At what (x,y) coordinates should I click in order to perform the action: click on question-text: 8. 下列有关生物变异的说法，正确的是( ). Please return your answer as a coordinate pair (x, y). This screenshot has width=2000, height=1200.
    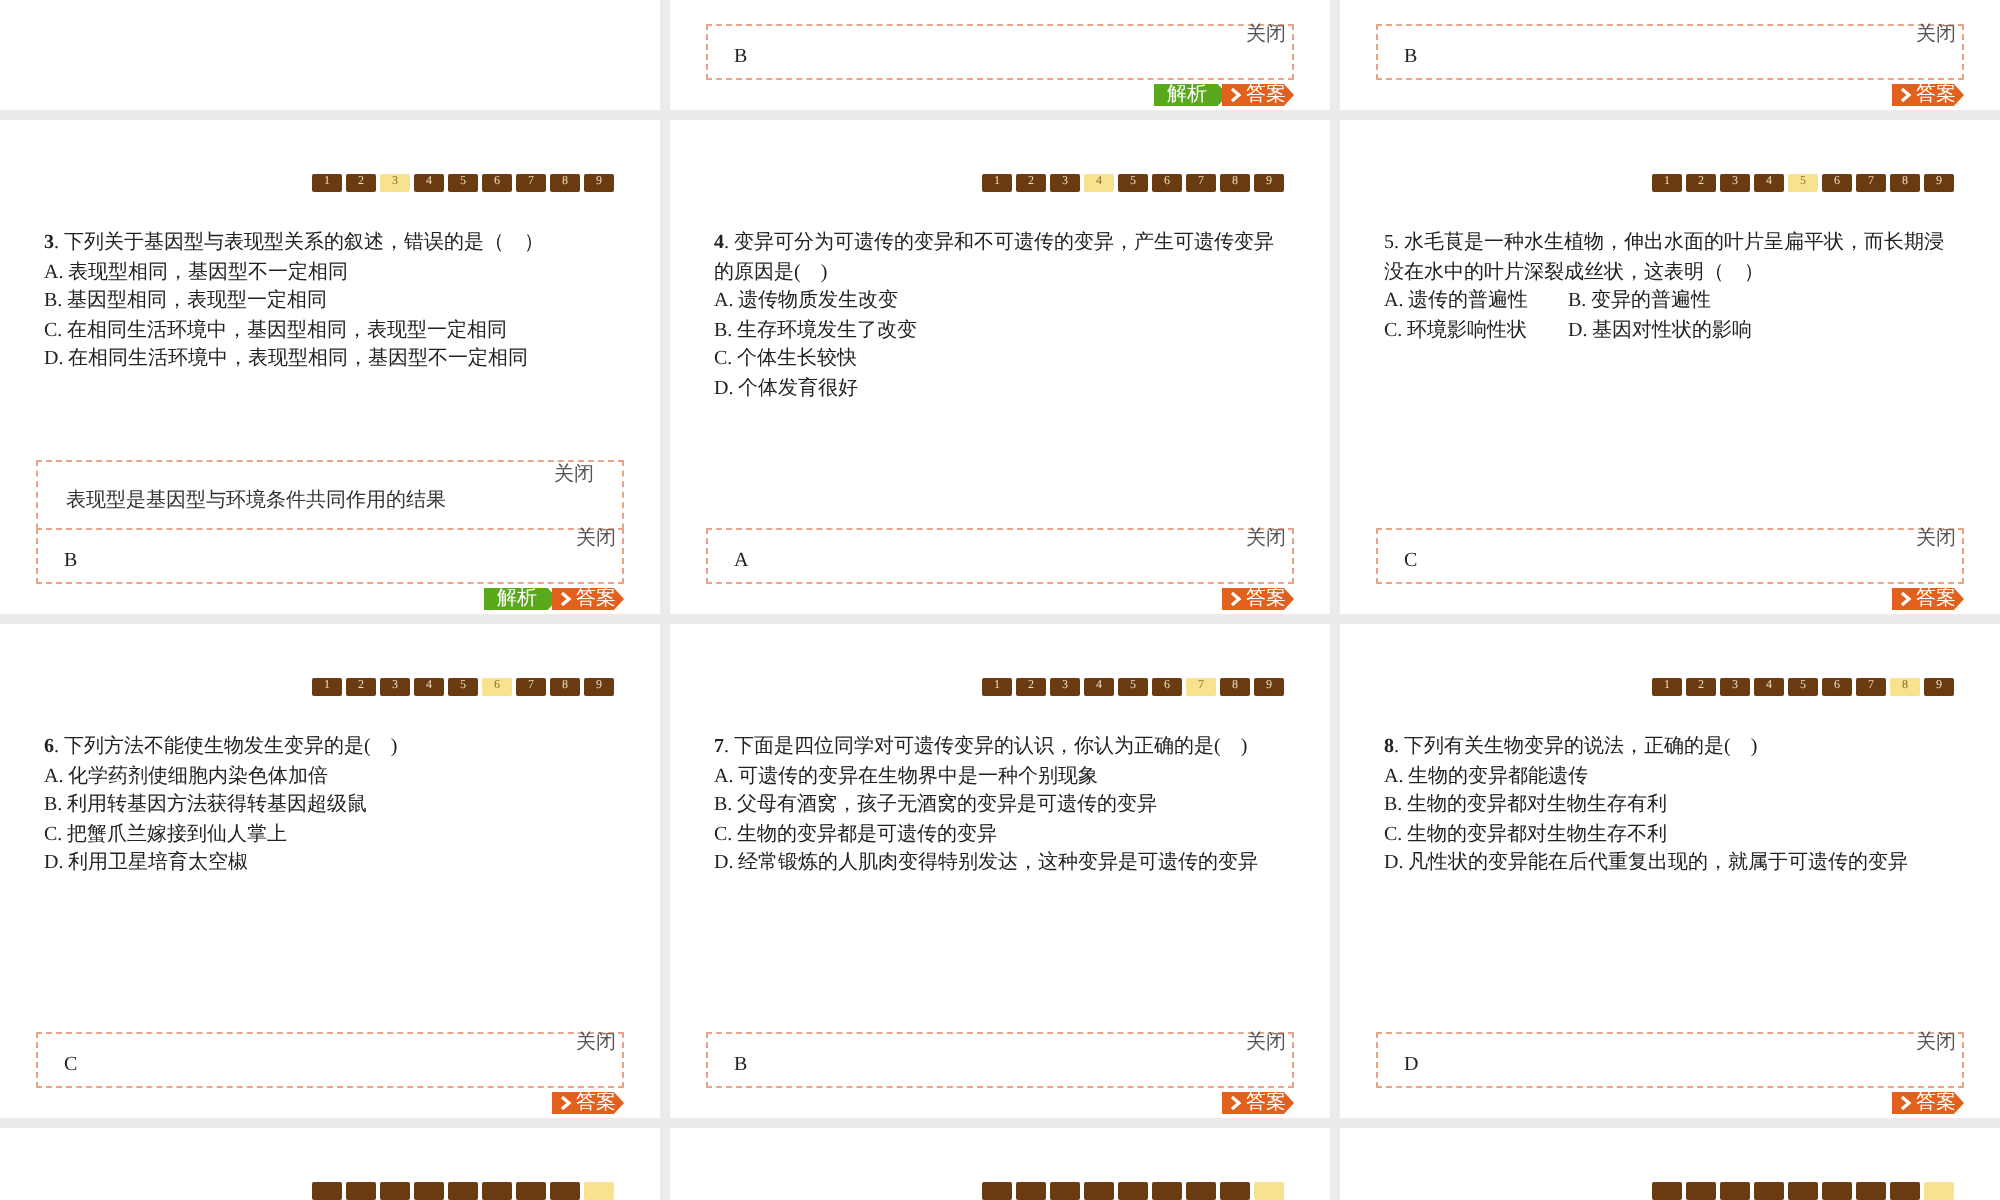
    Looking at the image, I should click on (1572, 748).